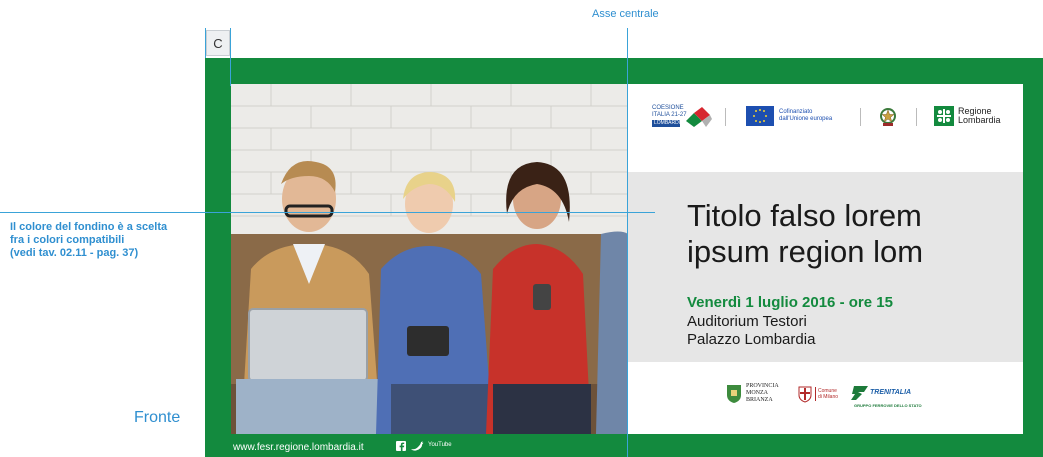  I want to click on regione-lombardia-logo: Regione Lombardia, so click(974, 117).